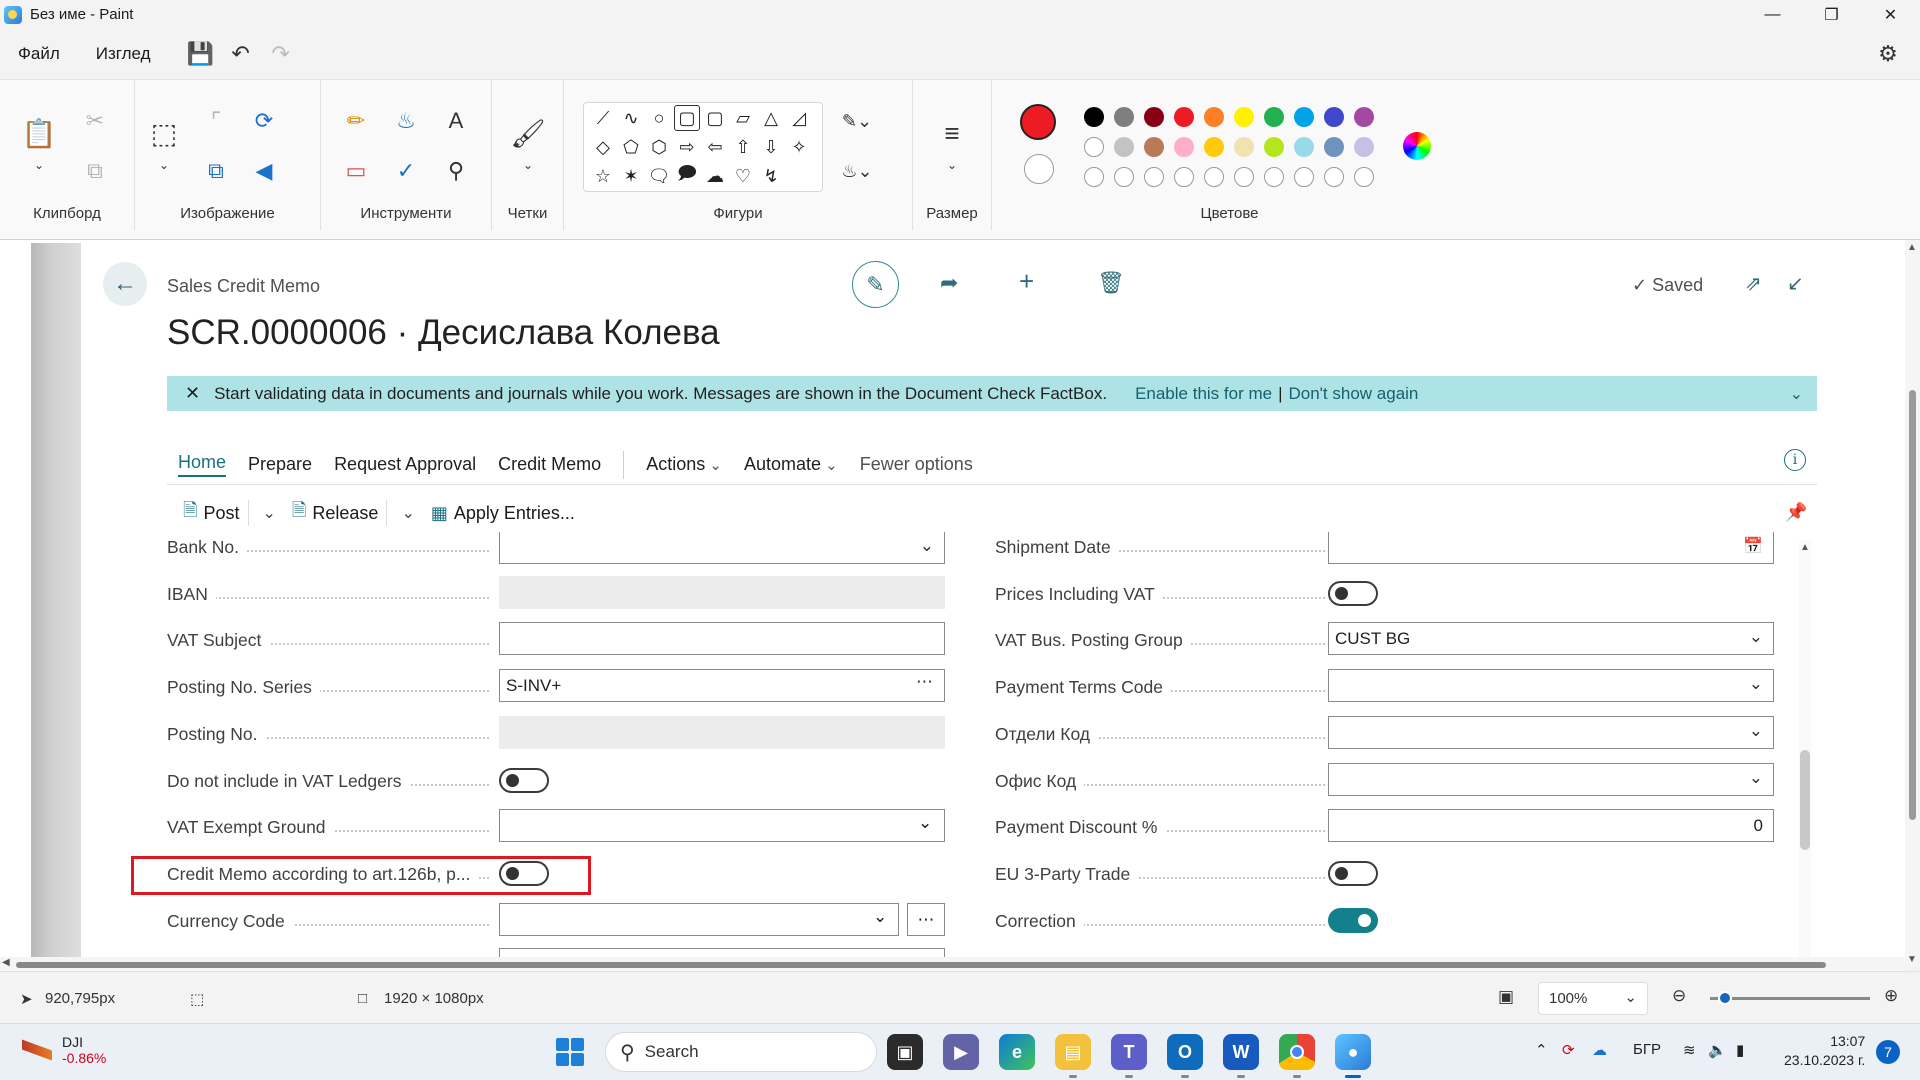 This screenshot has width=1920, height=1080. I want to click on payment-terms-code-field: ⌄, so click(1551, 685).